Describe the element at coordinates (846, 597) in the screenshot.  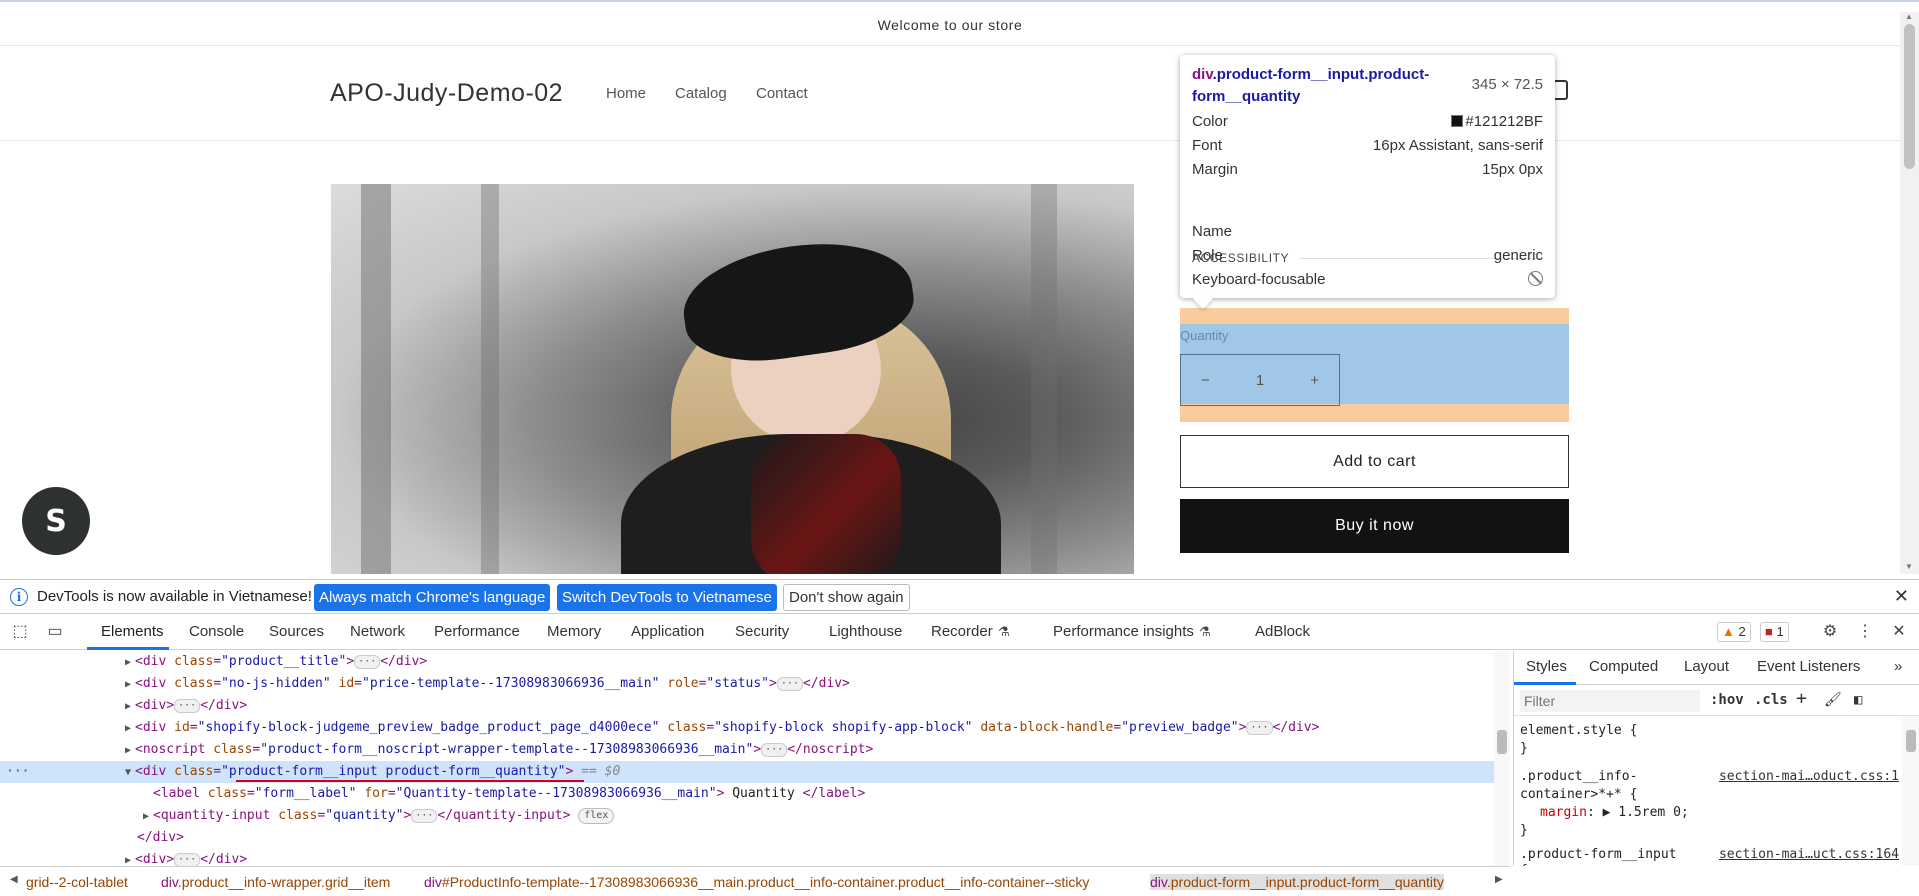
I see `dont-show-again-button: Don't show again` at that location.